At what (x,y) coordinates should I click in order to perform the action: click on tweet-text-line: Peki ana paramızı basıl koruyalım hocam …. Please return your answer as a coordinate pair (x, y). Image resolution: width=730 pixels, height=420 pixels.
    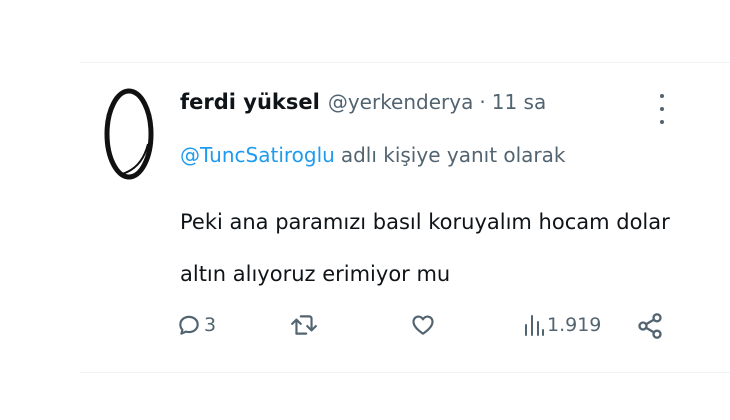
    Looking at the image, I should click on (425, 222).